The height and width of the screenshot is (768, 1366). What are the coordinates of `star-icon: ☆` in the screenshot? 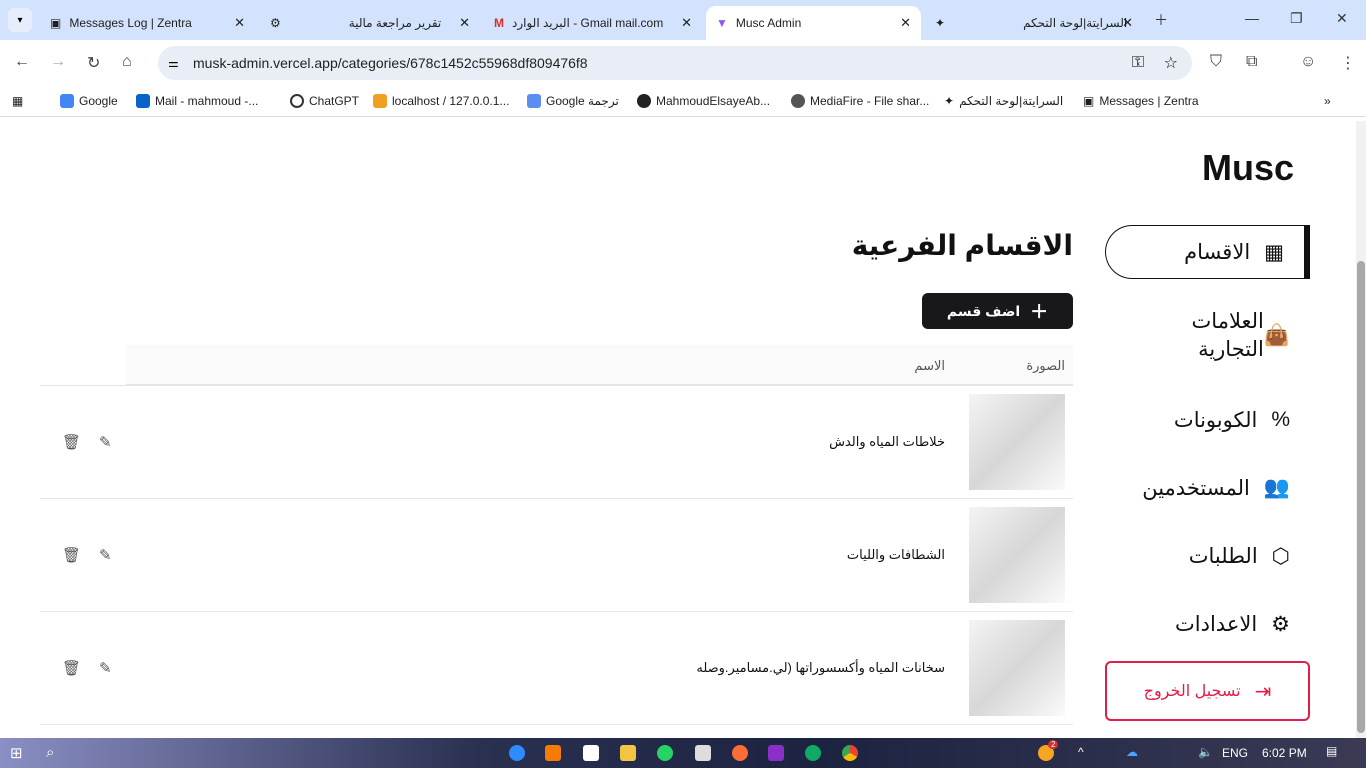 It's located at (1171, 63).